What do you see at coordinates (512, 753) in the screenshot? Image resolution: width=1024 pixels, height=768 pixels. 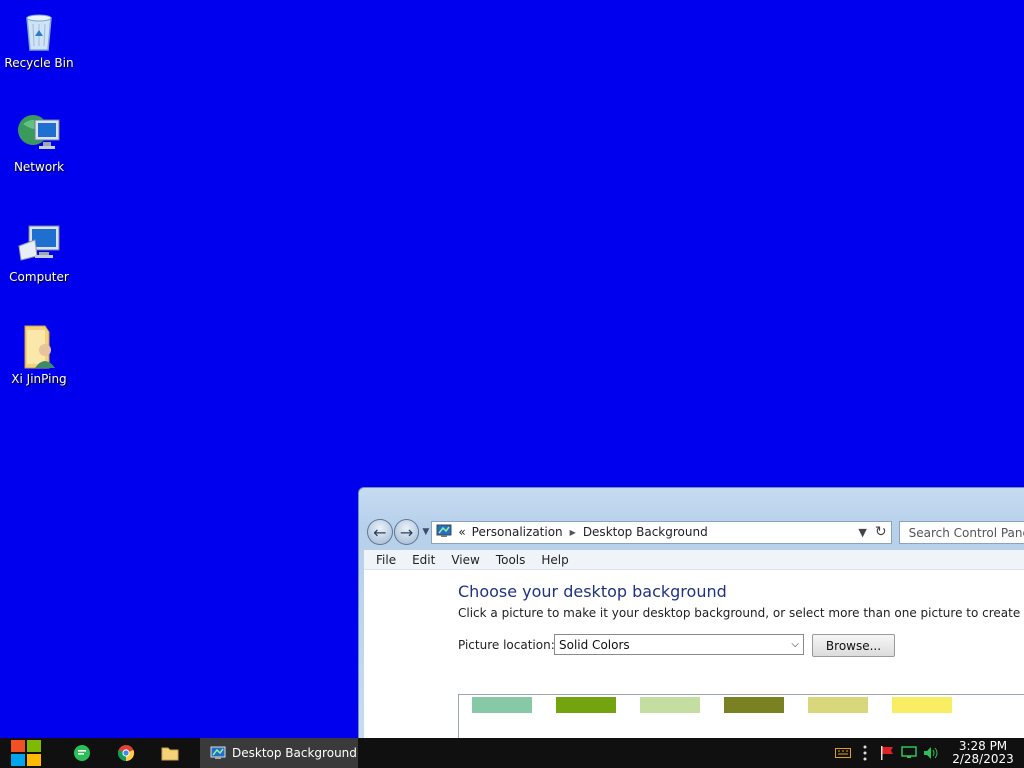 I see `taskbar: Desktop Background 3:28 PM 2/28/2023` at bounding box center [512, 753].